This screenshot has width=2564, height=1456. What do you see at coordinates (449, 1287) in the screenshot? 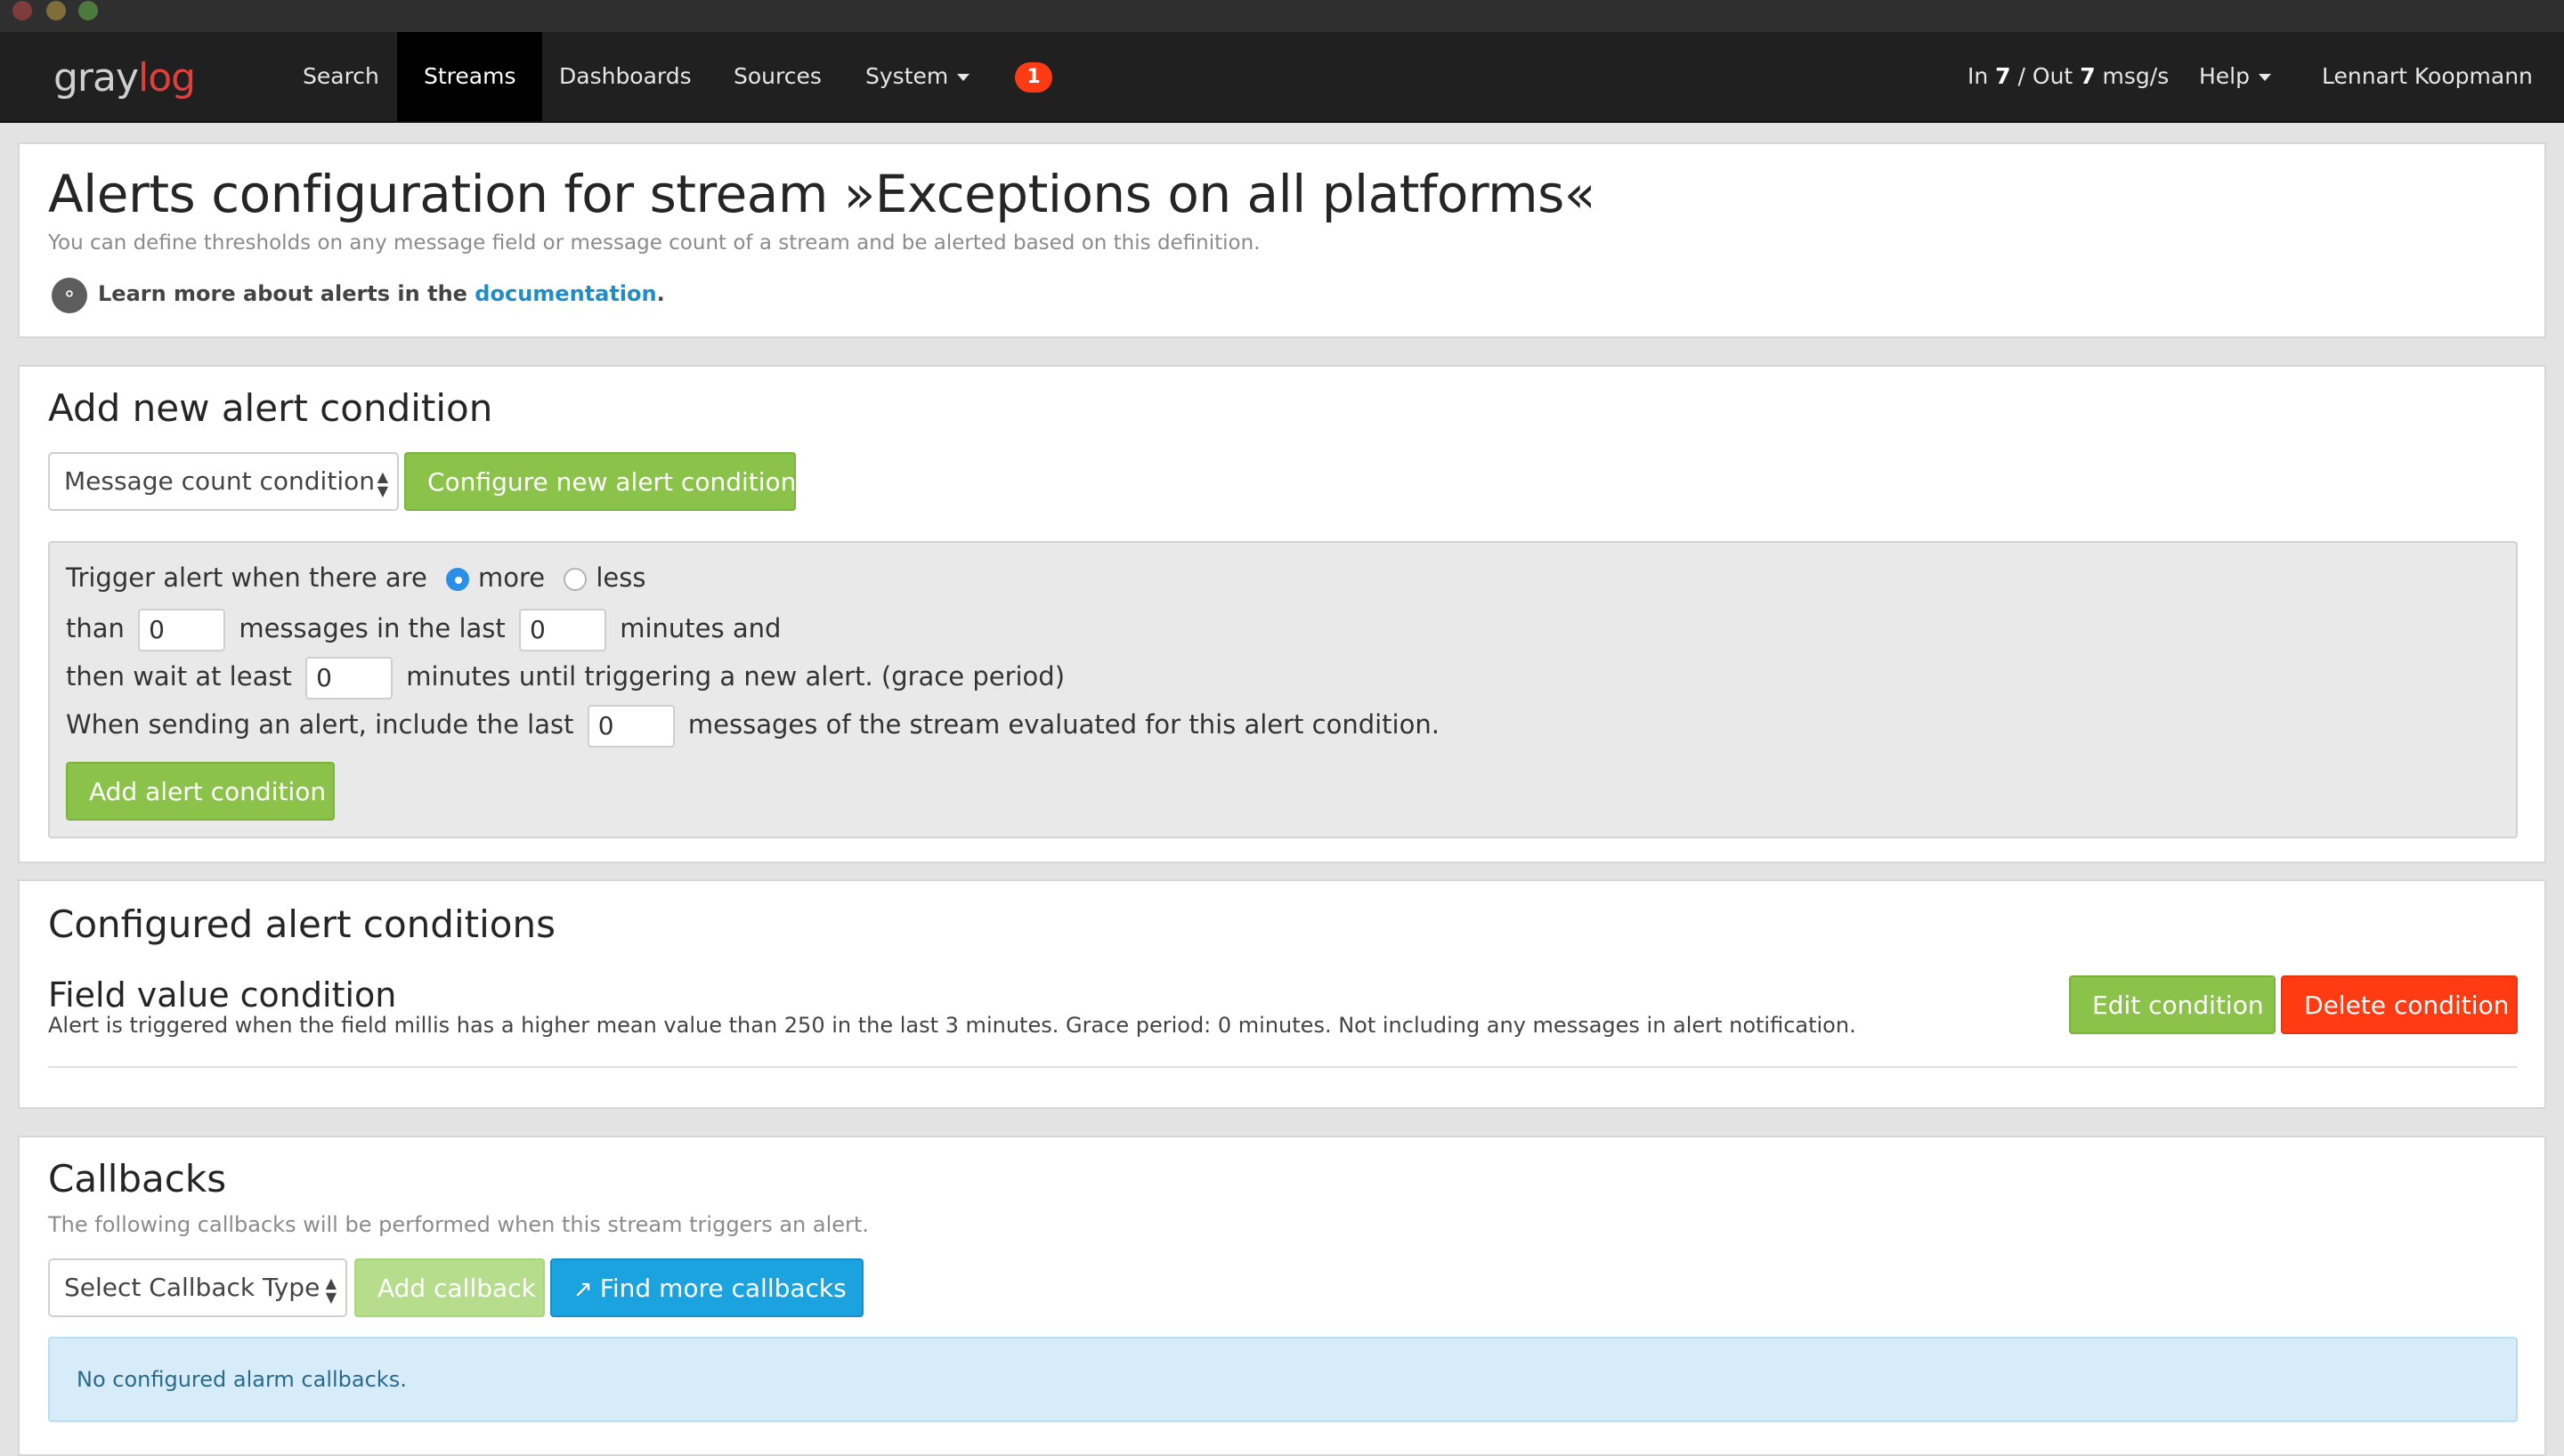
I see `add-callback-button: Add callback` at bounding box center [449, 1287].